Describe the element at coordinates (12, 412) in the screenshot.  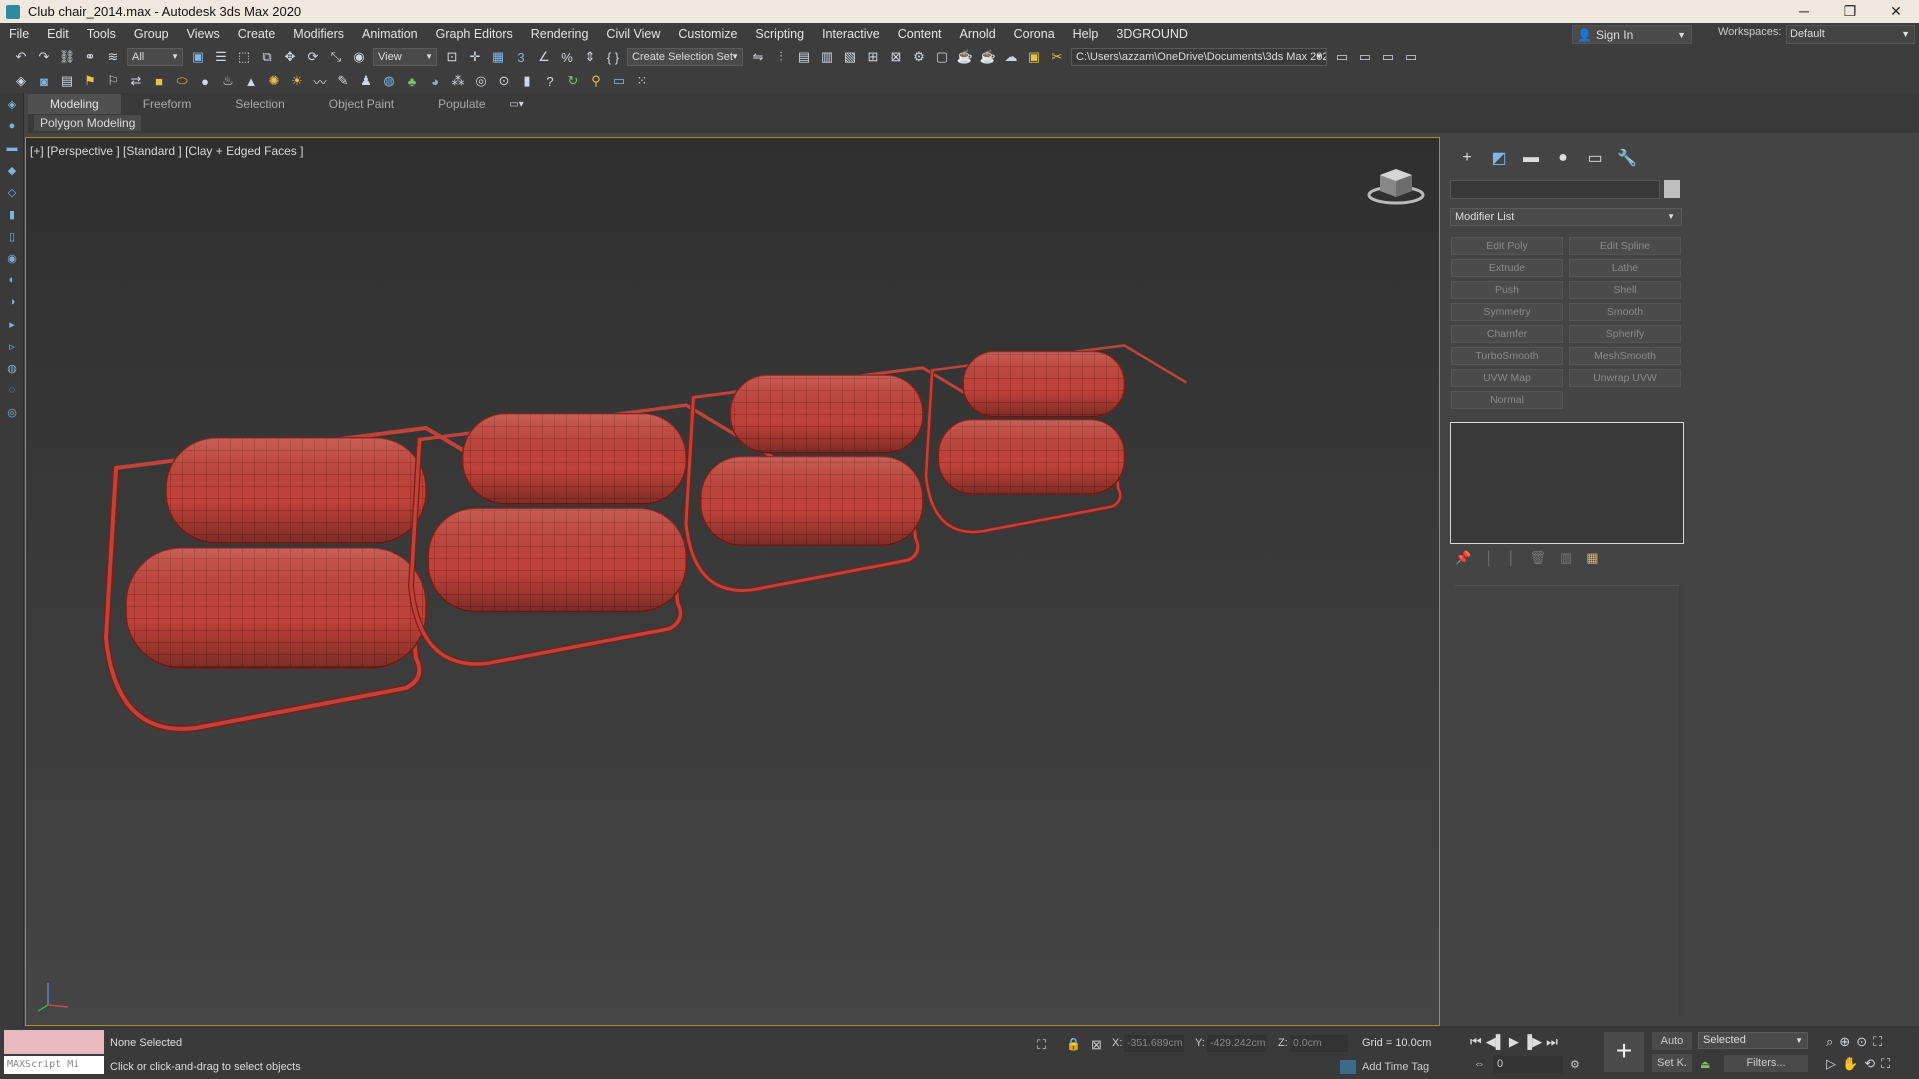
I see `strip-tool-icon: ◎` at that location.